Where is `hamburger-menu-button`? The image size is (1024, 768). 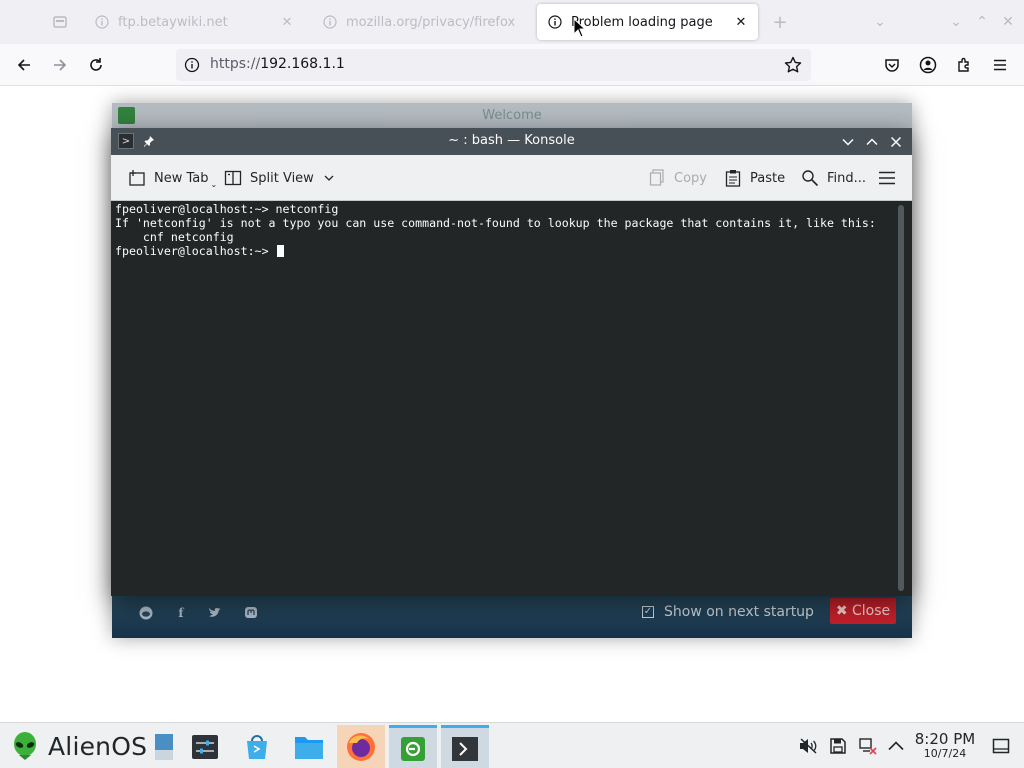 hamburger-menu-button is located at coordinates (890, 178).